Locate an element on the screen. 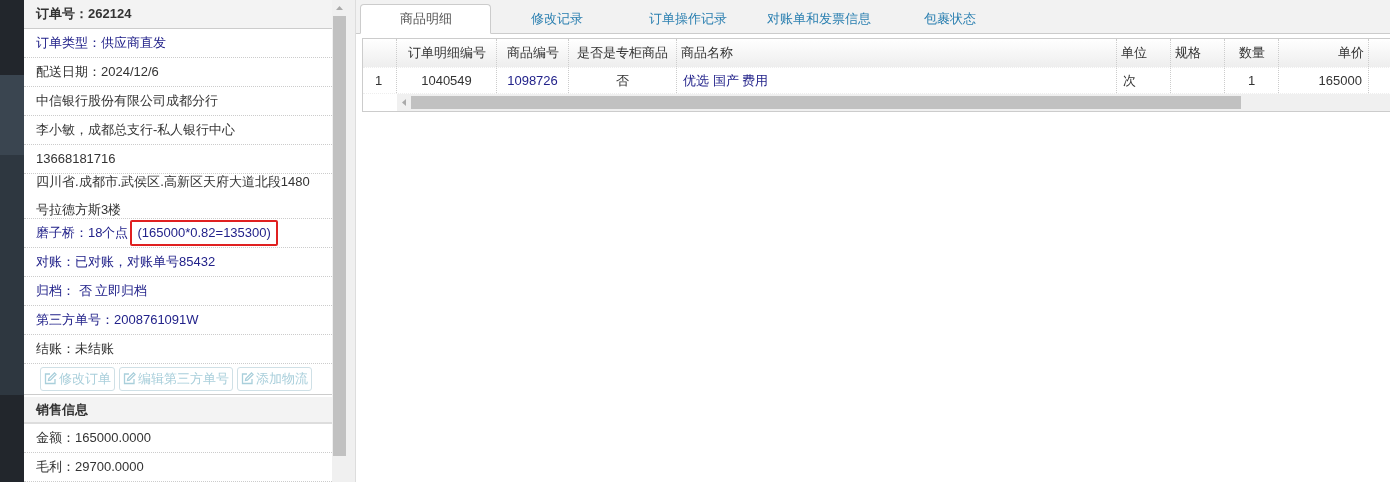  order-info-text: 中信银行股份有限公司成都分行 is located at coordinates (127, 100).